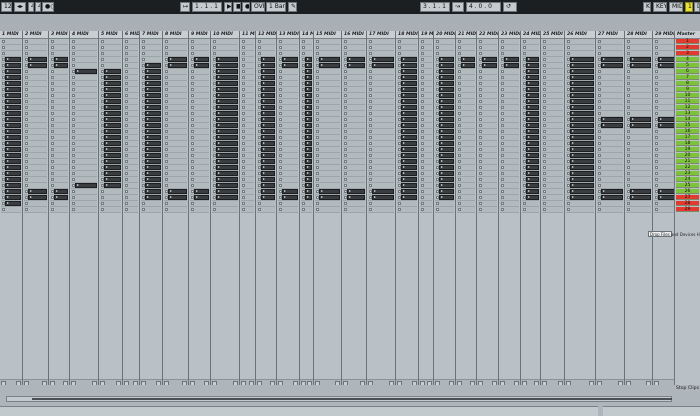 This screenshot has width=700, height=416. Describe the element at coordinates (381, 35) in the screenshot. I see `track-title: 17 MIDI` at that location.